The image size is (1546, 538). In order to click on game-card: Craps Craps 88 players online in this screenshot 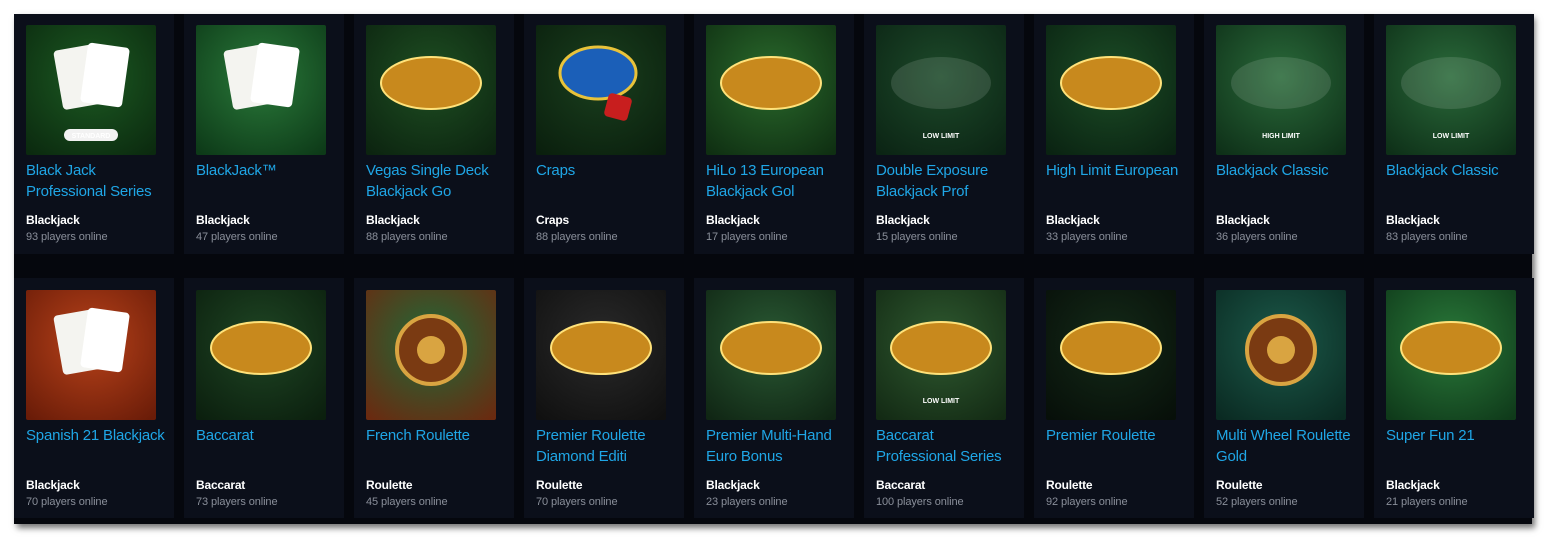, I will do `click(604, 134)`.